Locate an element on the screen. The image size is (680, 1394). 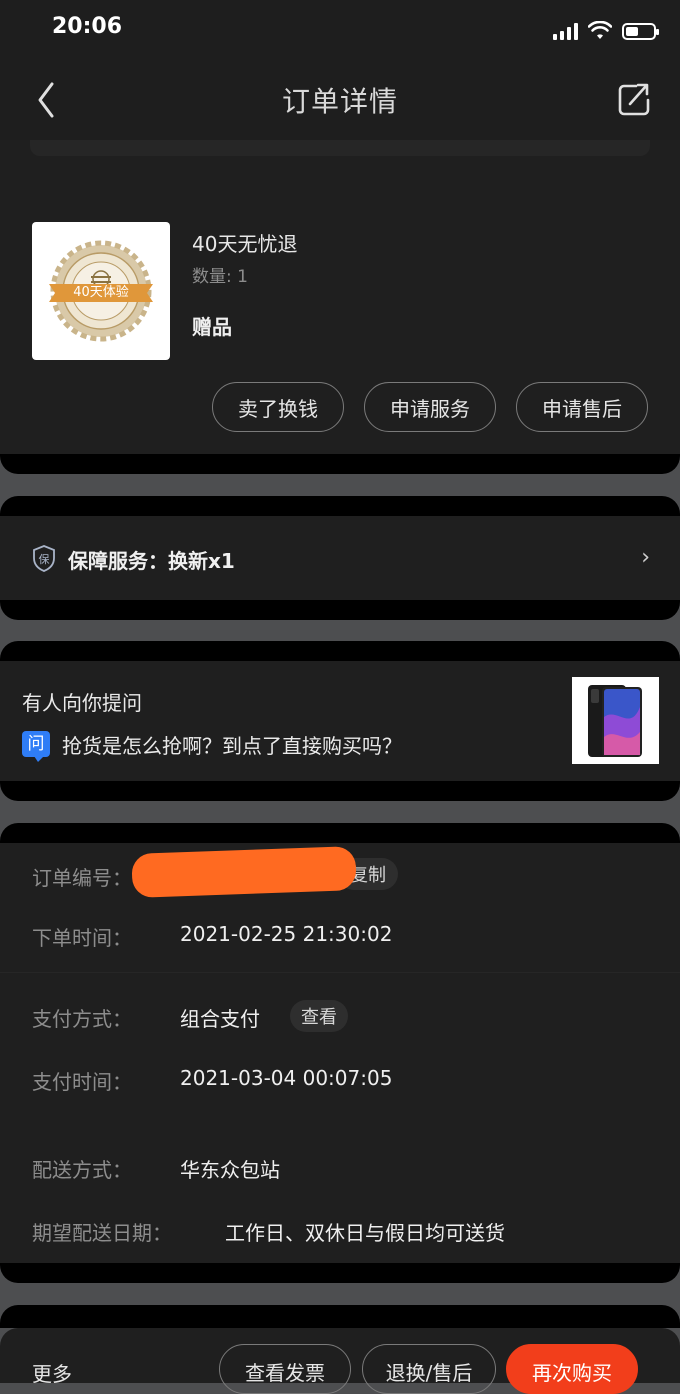
order-time-value: 2021-02-25 21:30:02 is located at coordinates (286, 934).